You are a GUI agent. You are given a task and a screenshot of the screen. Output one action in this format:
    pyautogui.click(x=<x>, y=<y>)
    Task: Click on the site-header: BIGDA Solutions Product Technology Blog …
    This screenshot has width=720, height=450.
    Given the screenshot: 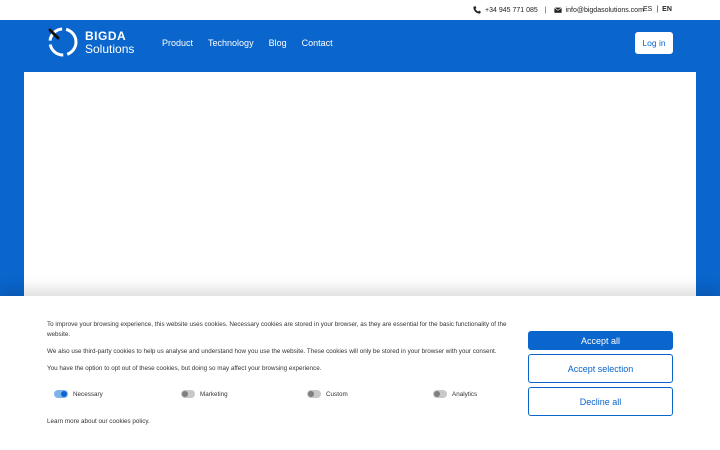 What is the action you would take?
    pyautogui.click(x=360, y=46)
    